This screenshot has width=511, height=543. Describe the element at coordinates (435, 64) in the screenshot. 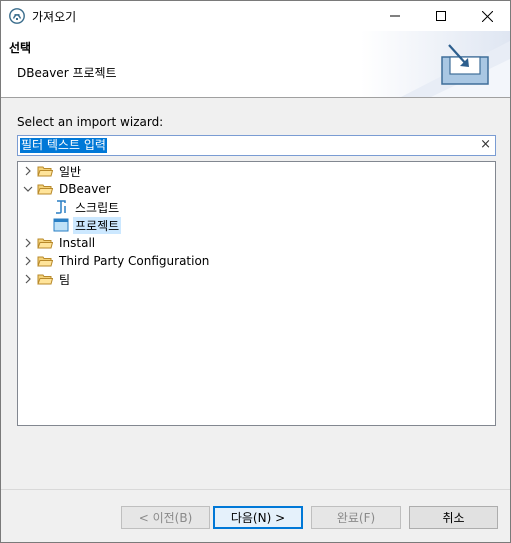

I see `import-banner-icon` at that location.